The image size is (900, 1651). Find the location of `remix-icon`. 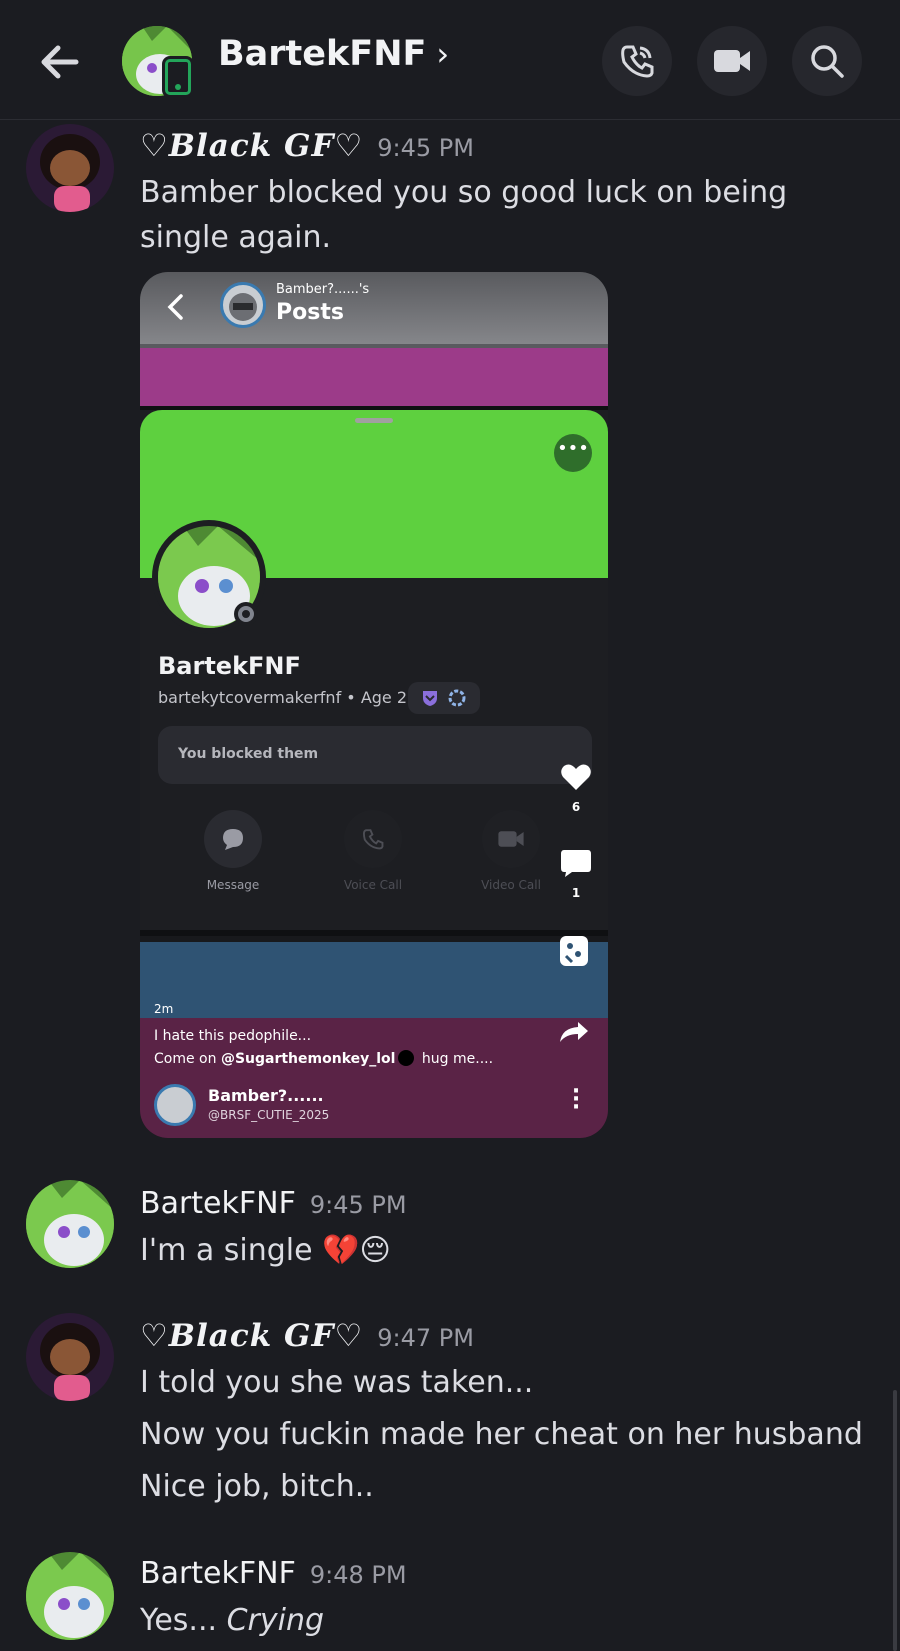

remix-icon is located at coordinates (574, 951).